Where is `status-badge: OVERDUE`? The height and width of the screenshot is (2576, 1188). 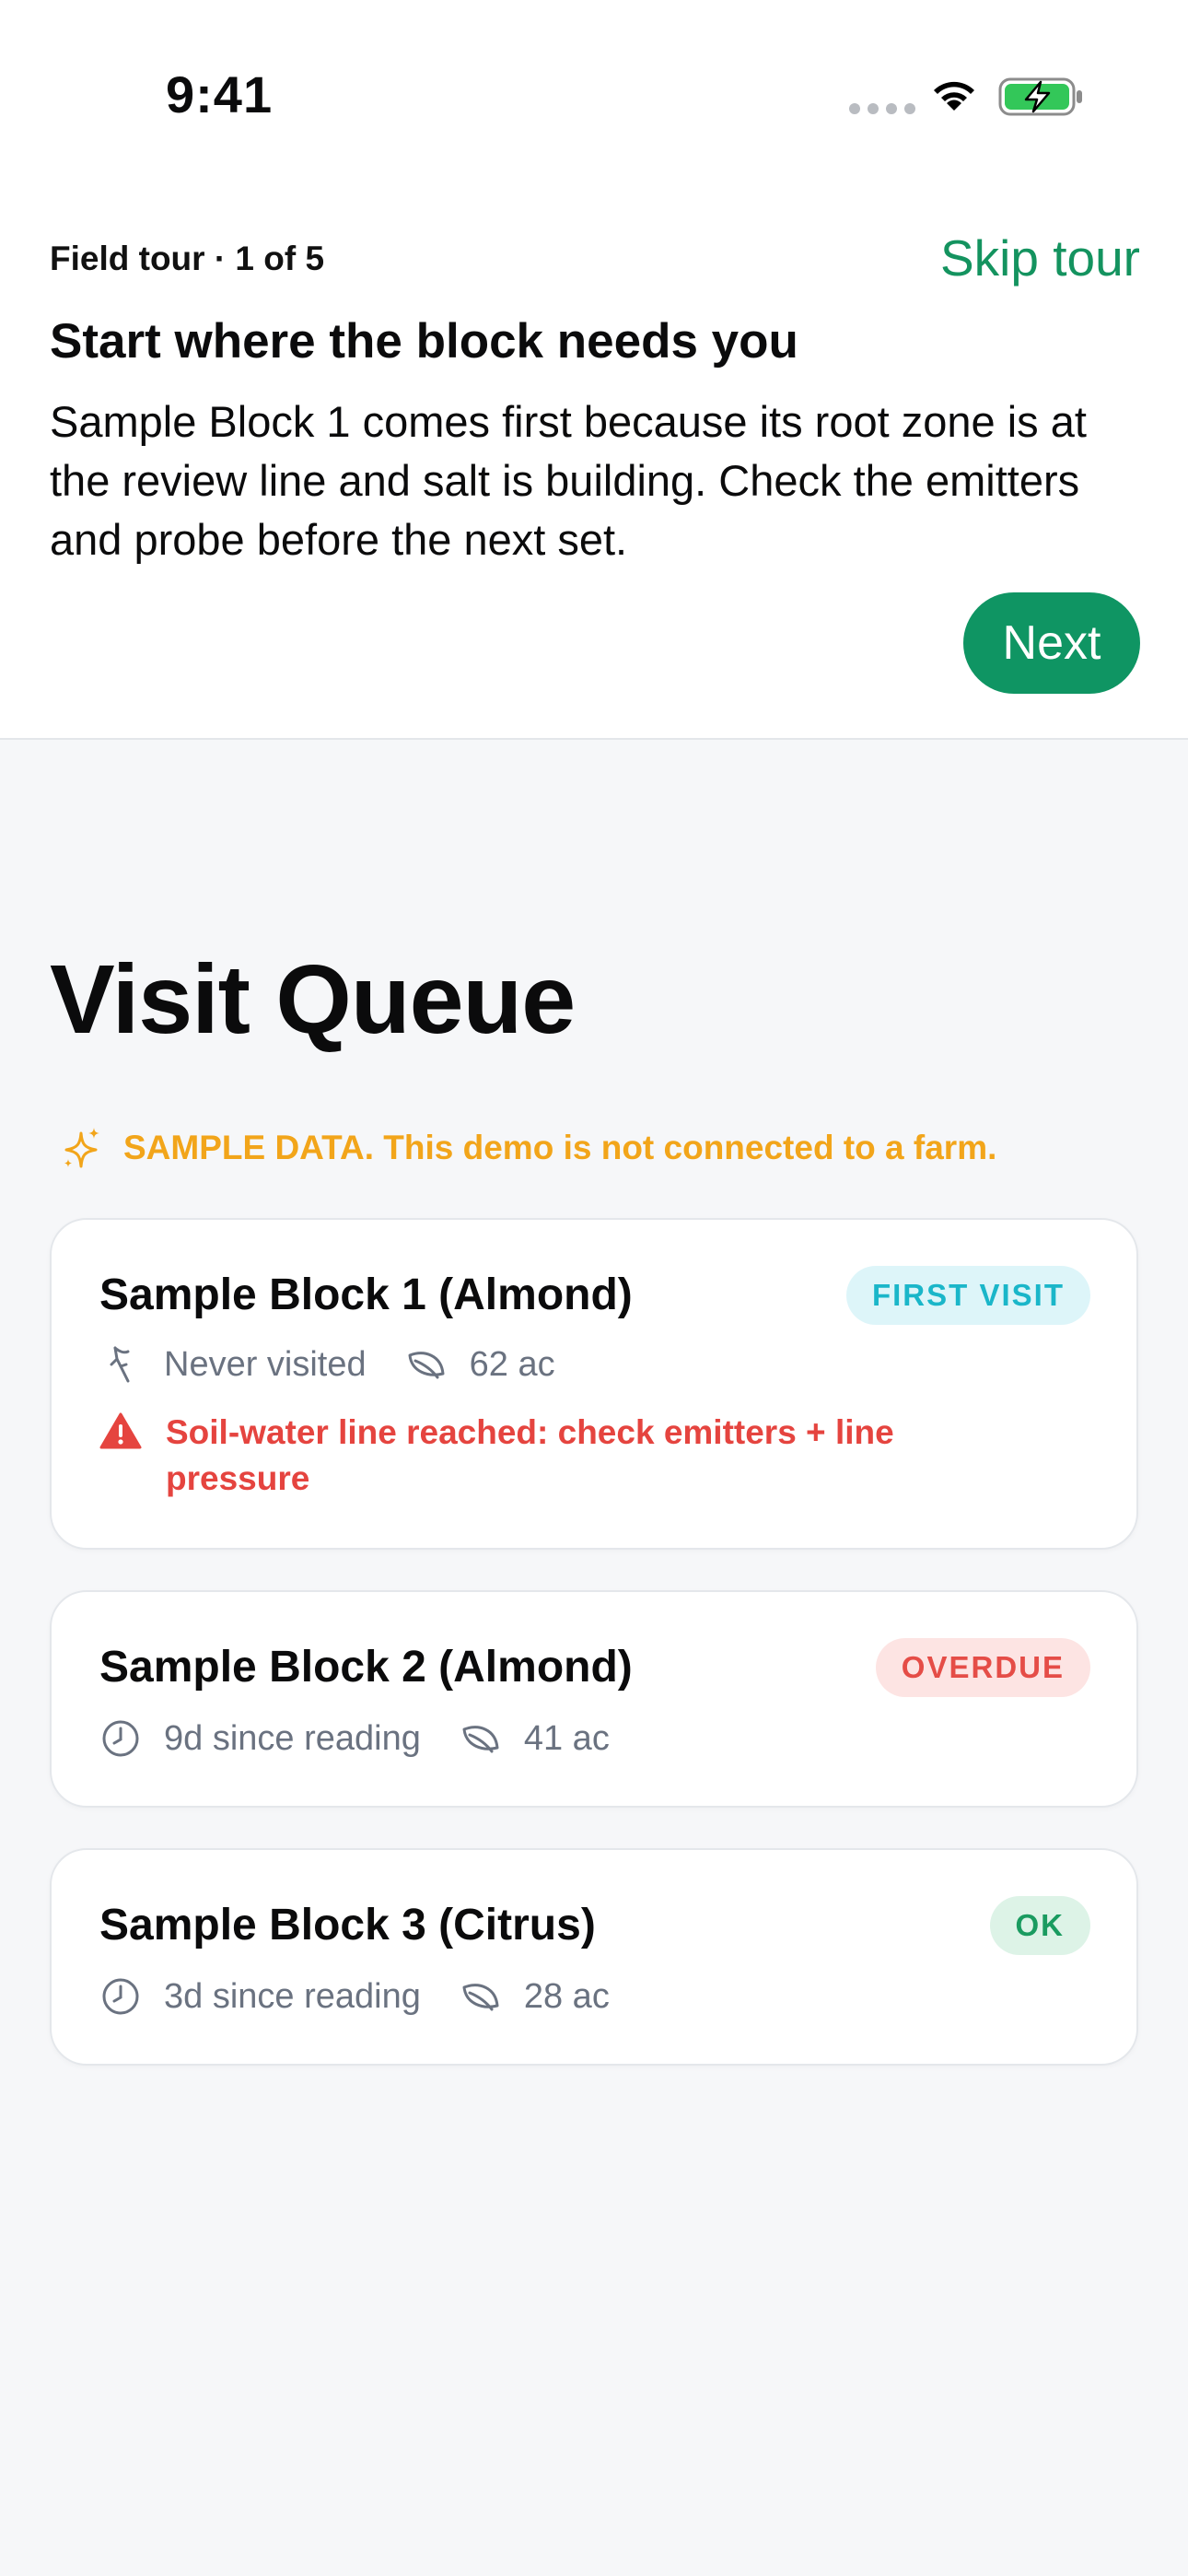
status-badge: OVERDUE is located at coordinates (982, 1667).